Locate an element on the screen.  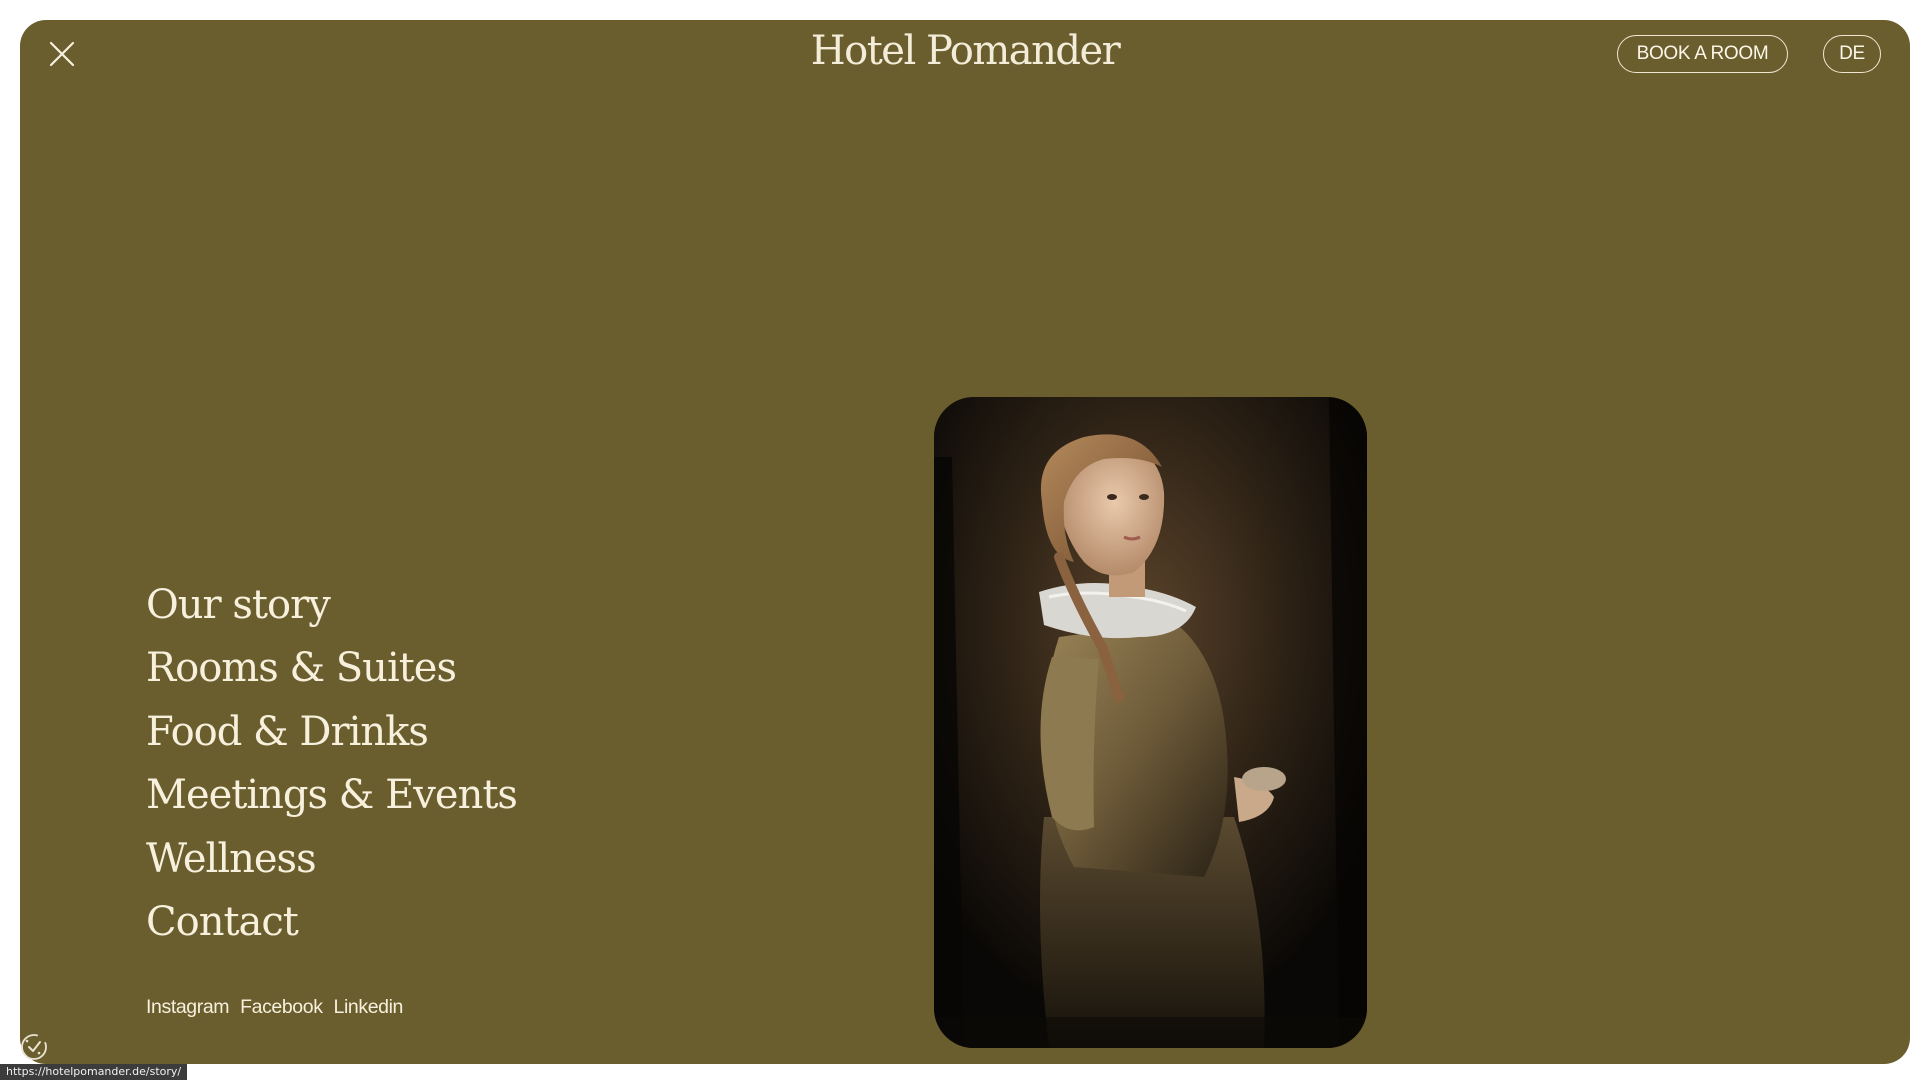
portrait-painting-icon is located at coordinates (1150, 722).